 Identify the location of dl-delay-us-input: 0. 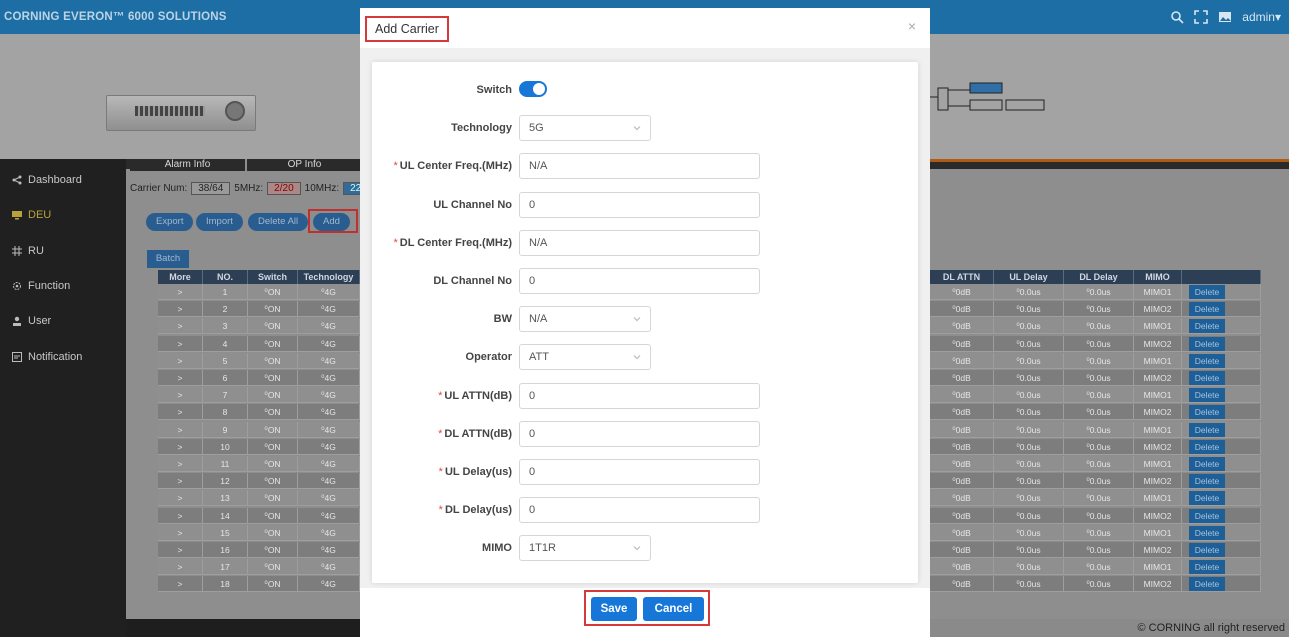
(639, 510).